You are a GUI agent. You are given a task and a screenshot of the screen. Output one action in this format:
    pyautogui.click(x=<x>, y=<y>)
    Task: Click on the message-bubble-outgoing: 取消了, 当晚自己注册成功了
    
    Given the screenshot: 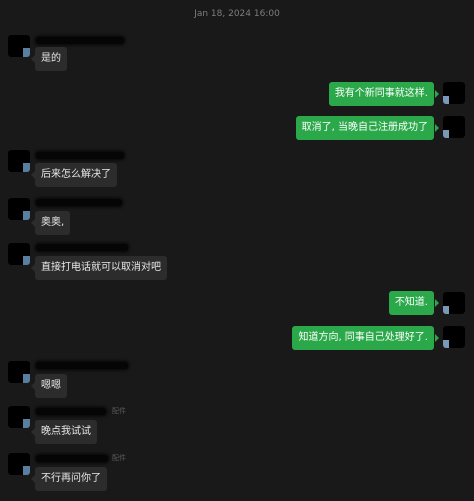 What is the action you would take?
    pyautogui.click(x=364, y=128)
    